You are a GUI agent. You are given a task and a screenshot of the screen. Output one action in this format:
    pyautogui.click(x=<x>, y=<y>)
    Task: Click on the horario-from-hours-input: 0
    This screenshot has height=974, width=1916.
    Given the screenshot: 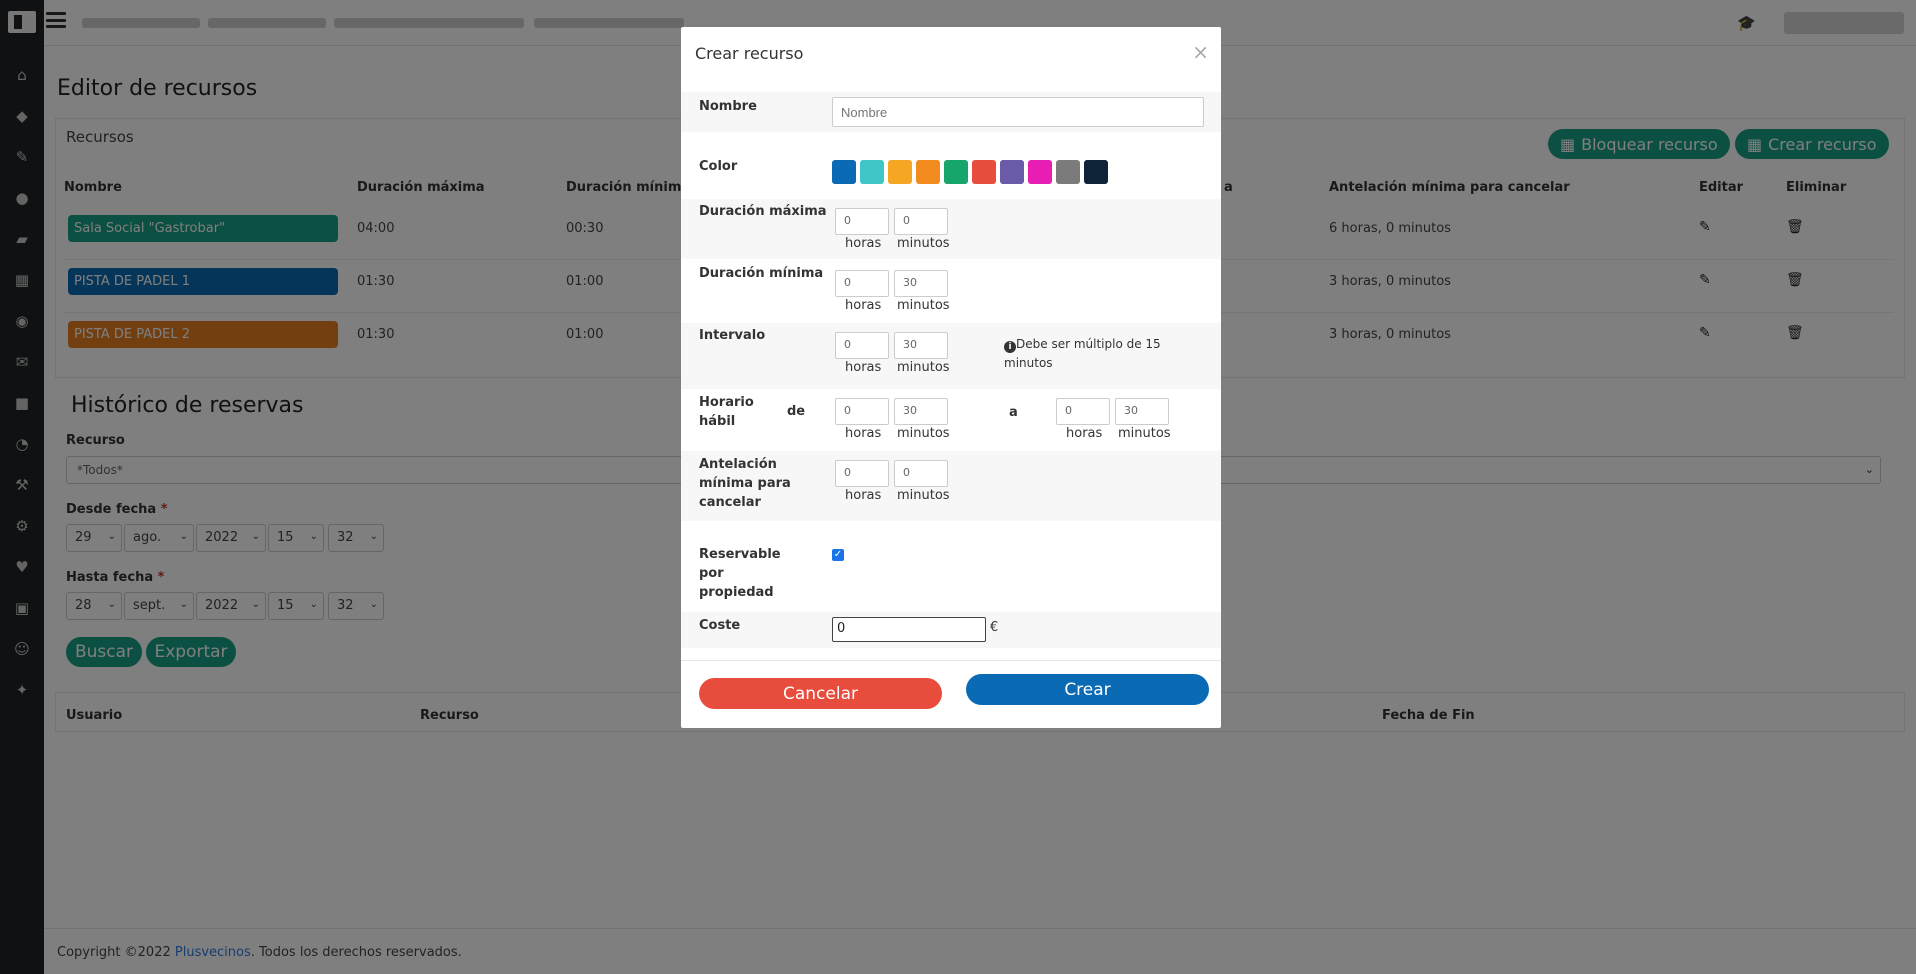 What is the action you would take?
    pyautogui.click(x=862, y=411)
    